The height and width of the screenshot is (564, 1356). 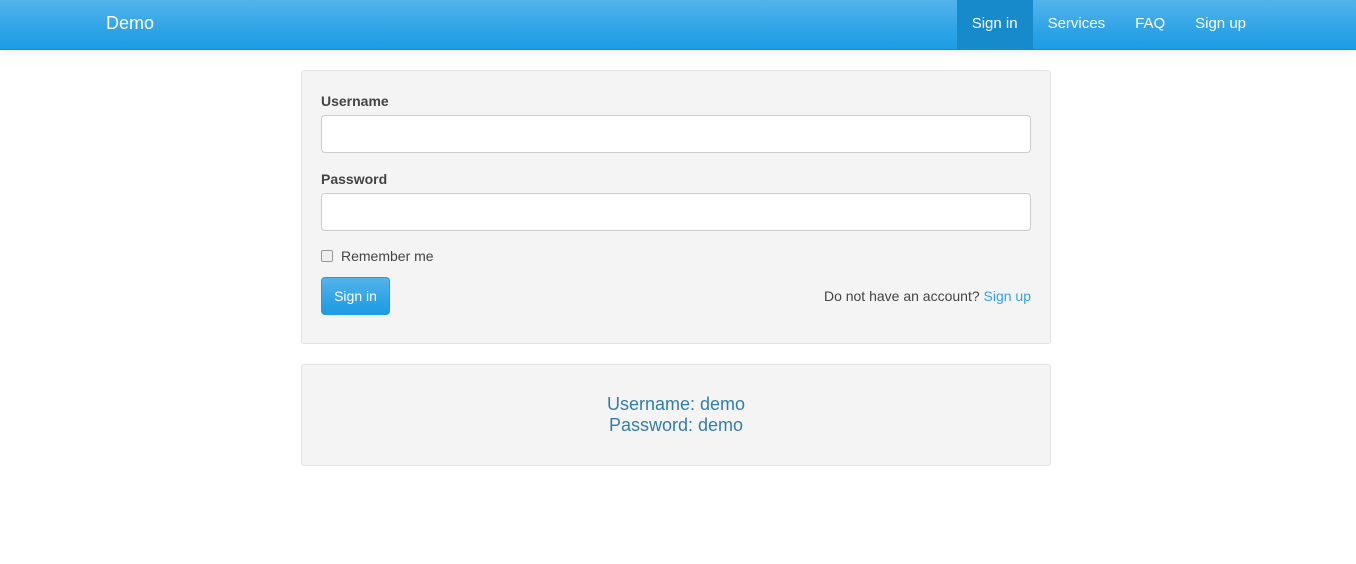 What do you see at coordinates (903, 296) in the screenshot?
I see `no-account-text: Do not have an account?` at bounding box center [903, 296].